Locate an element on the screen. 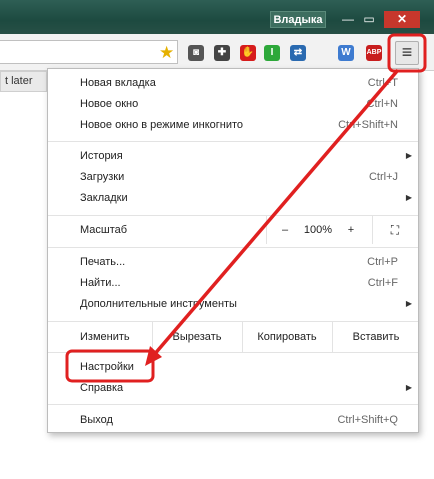 This screenshot has width=434, height=479. annotation-highlight-menu-button is located at coordinates (407, 53).